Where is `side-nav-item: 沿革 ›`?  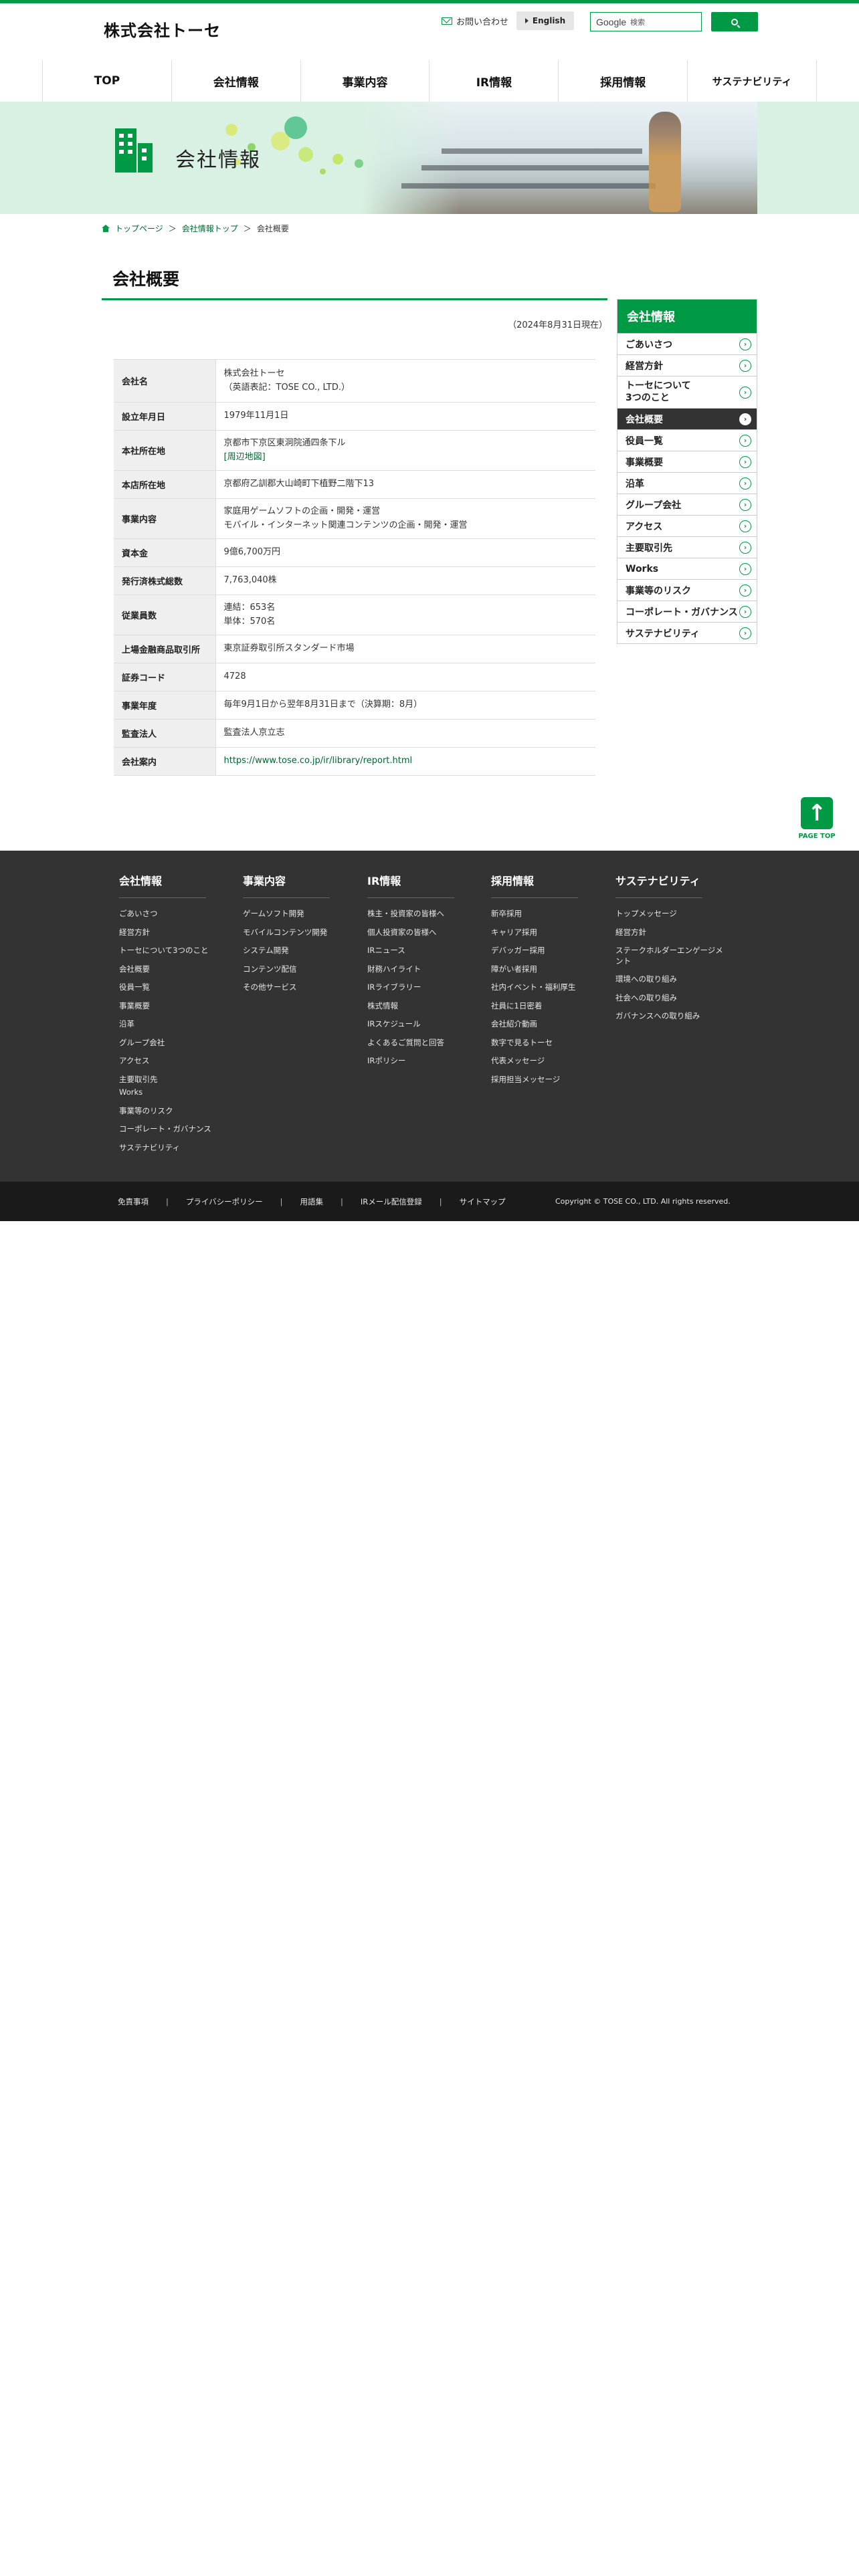 side-nav-item: 沿革 › is located at coordinates (687, 483).